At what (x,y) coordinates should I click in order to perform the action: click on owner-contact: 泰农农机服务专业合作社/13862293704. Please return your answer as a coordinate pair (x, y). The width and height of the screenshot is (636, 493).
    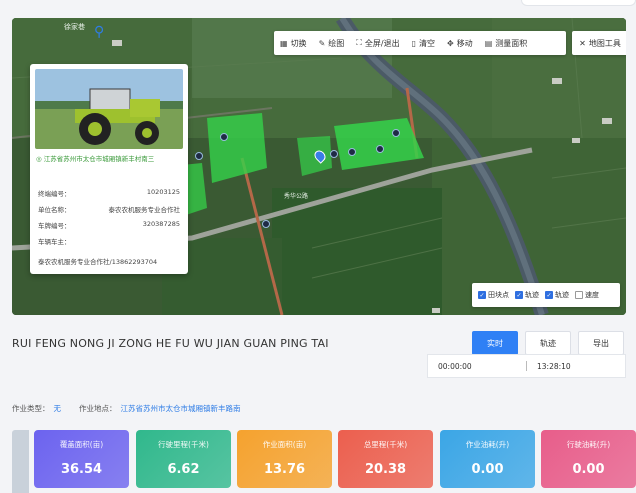
    Looking at the image, I should click on (98, 262).